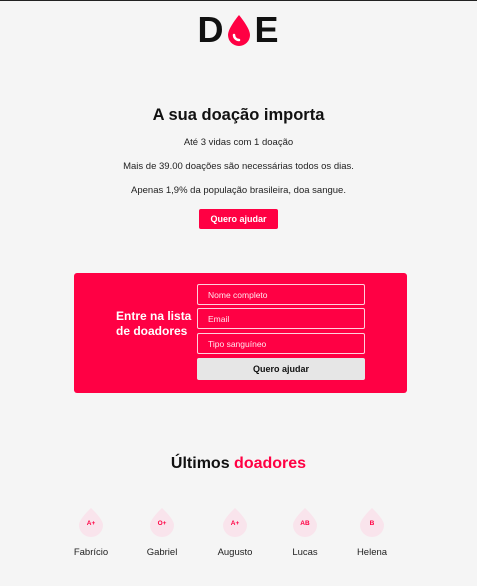 The height and width of the screenshot is (586, 477). I want to click on donor-blood-type: AB, so click(305, 523).